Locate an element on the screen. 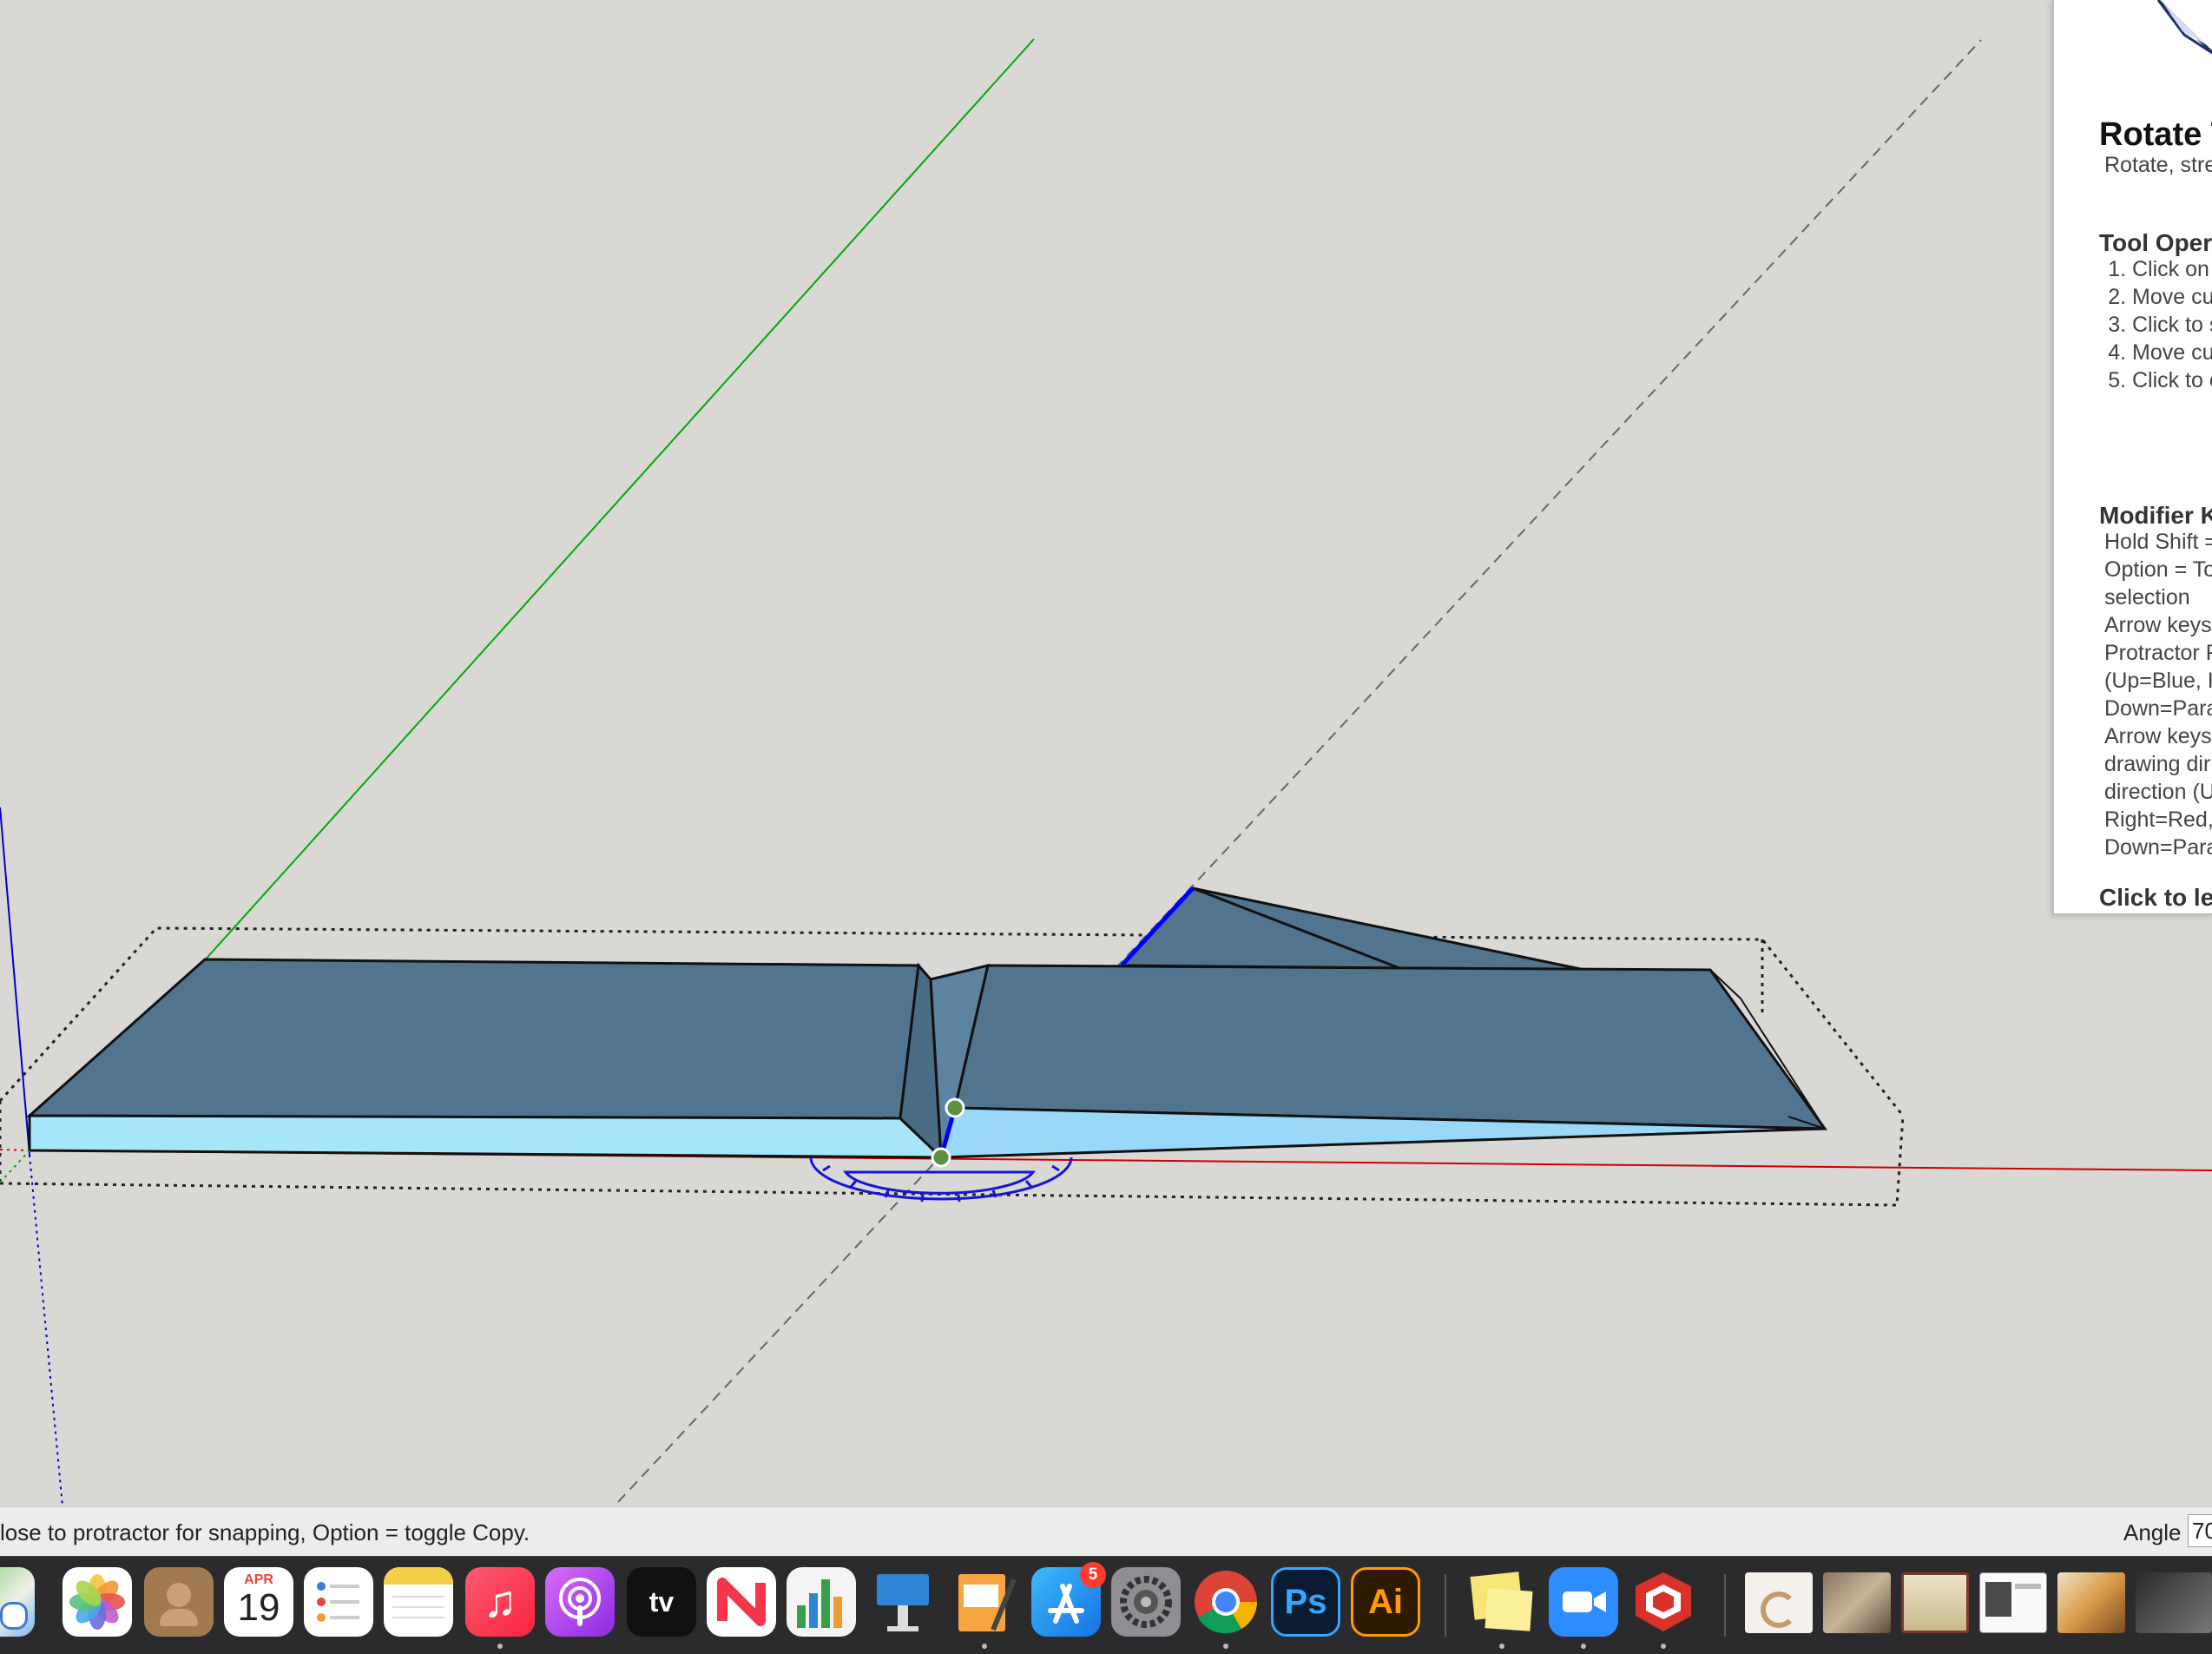 This screenshot has width=2212, height=1654. wedge-top-face is located at coordinates (1351, 929).